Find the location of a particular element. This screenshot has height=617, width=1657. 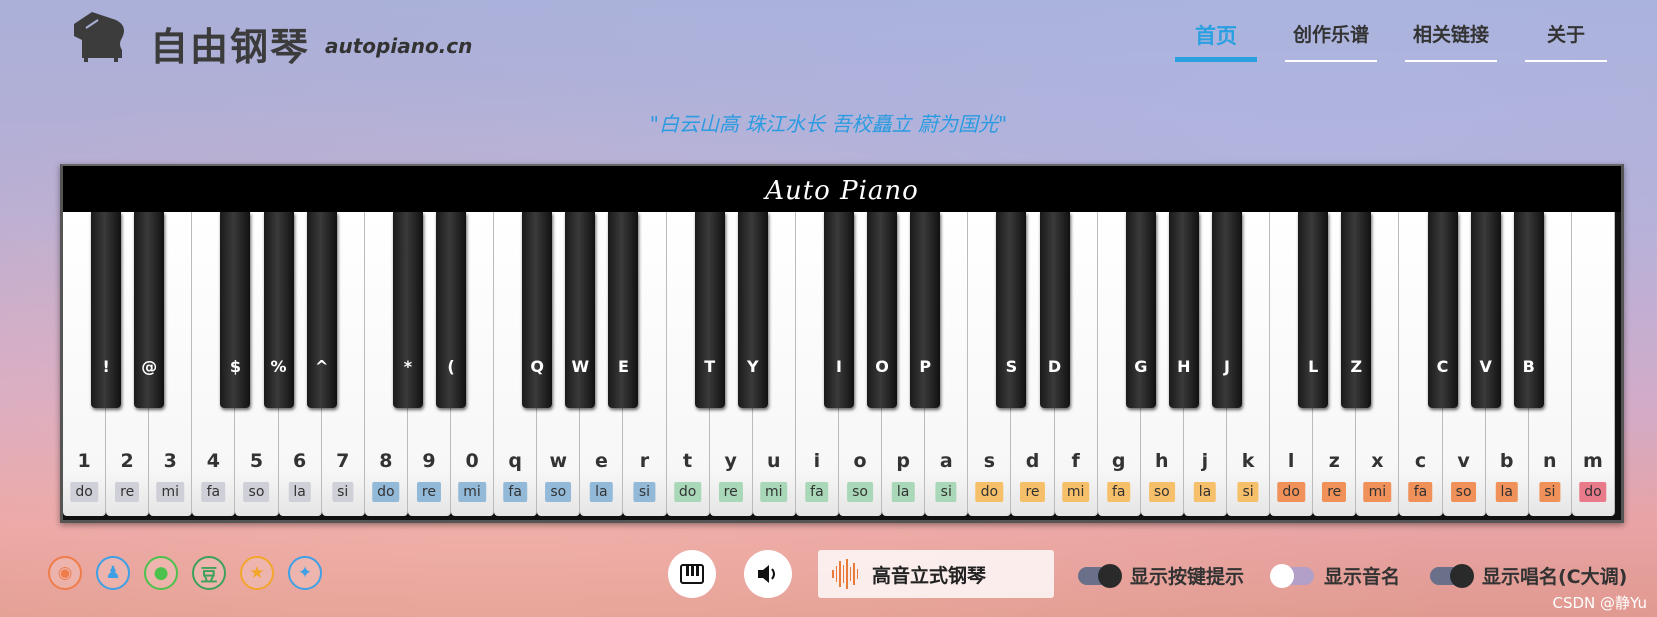

key-hint-label: i is located at coordinates (817, 461).